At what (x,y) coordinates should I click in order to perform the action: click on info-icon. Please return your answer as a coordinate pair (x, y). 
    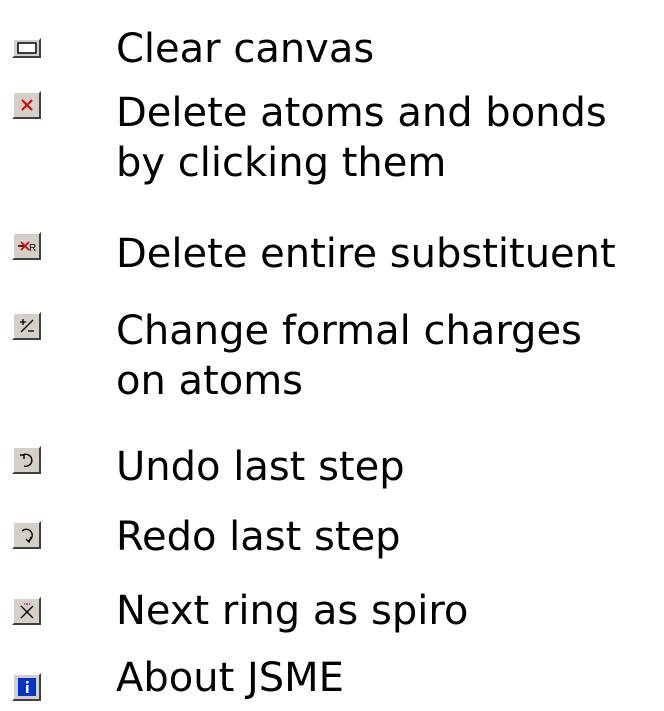
    Looking at the image, I should click on (27, 687).